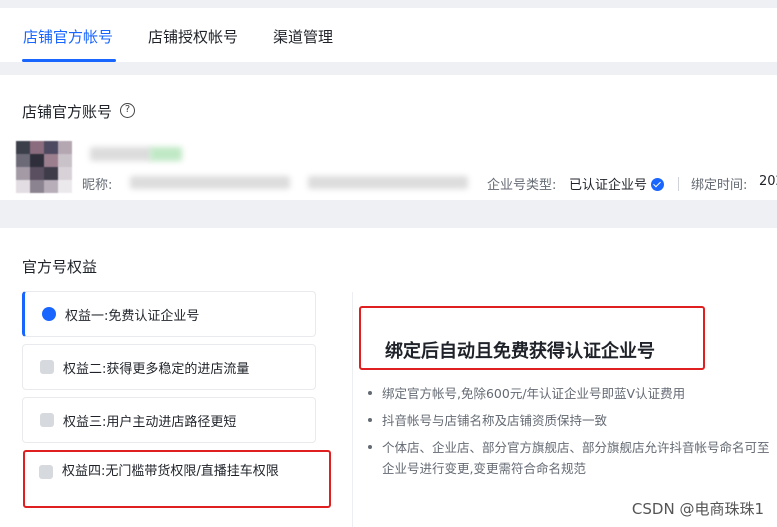 This screenshot has height=527, width=777. I want to click on rights-item-2: 权益二:获得更多稳定的进店流量, so click(169, 367).